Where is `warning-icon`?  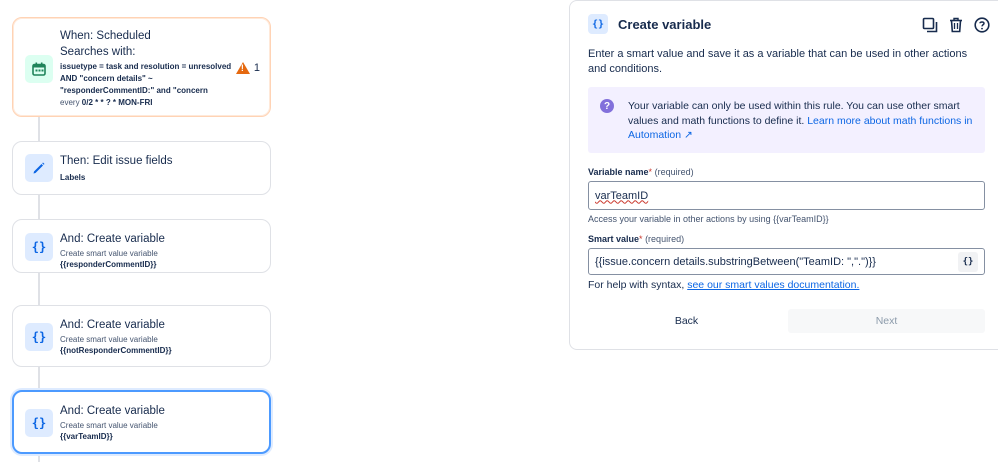
warning-icon is located at coordinates (242, 68).